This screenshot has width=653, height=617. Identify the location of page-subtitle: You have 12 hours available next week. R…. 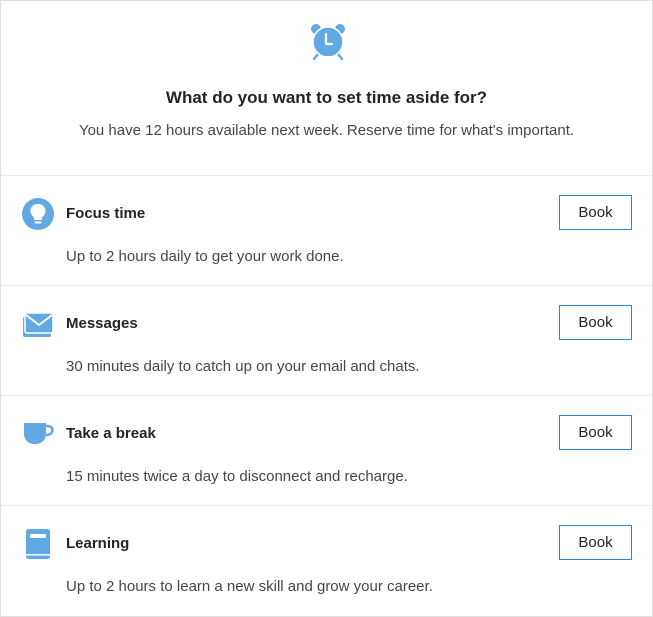
(326, 130).